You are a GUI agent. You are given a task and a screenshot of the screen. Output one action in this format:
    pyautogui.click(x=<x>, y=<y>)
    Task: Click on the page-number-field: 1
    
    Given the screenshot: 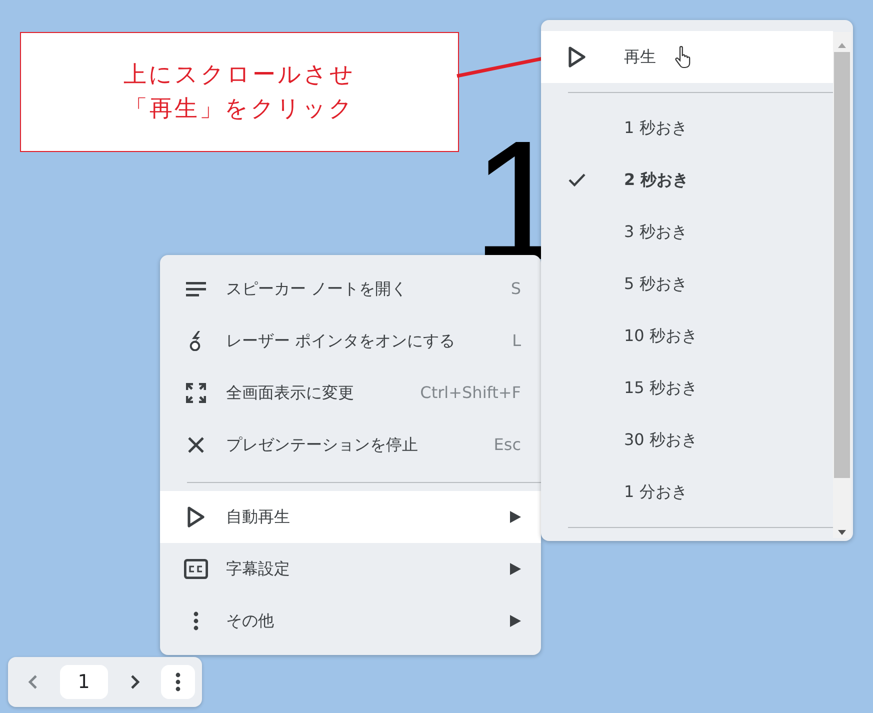 What is the action you would take?
    pyautogui.click(x=84, y=682)
    